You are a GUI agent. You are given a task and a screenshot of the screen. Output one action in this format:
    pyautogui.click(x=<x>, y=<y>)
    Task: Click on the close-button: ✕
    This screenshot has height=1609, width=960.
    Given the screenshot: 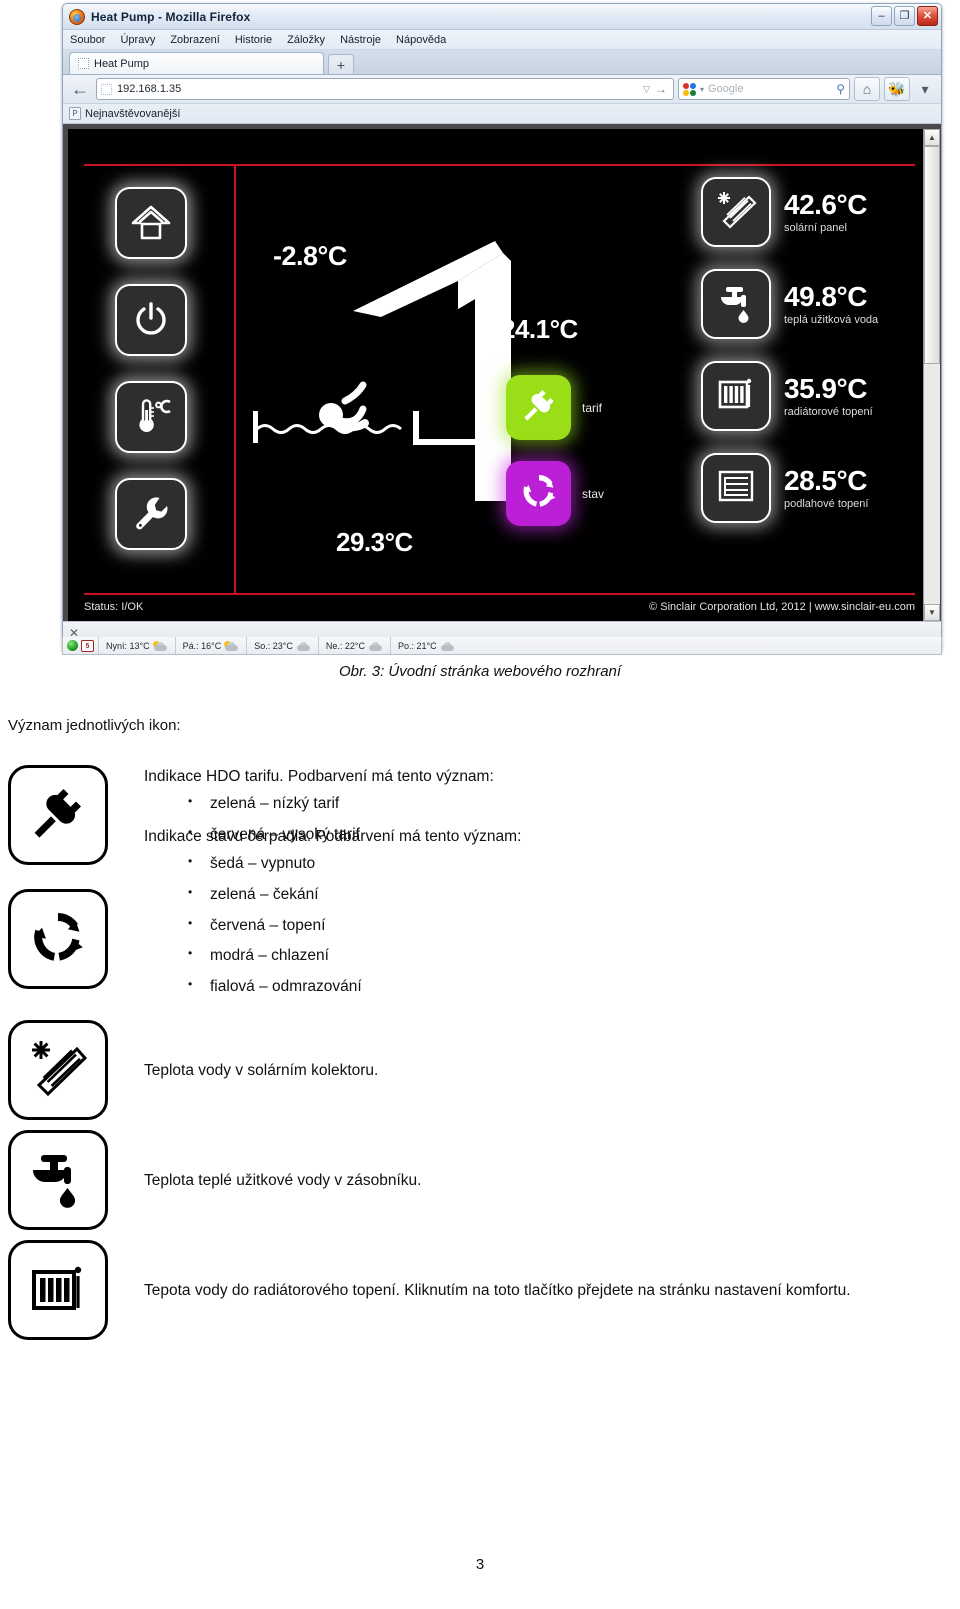 What is the action you would take?
    pyautogui.click(x=927, y=16)
    